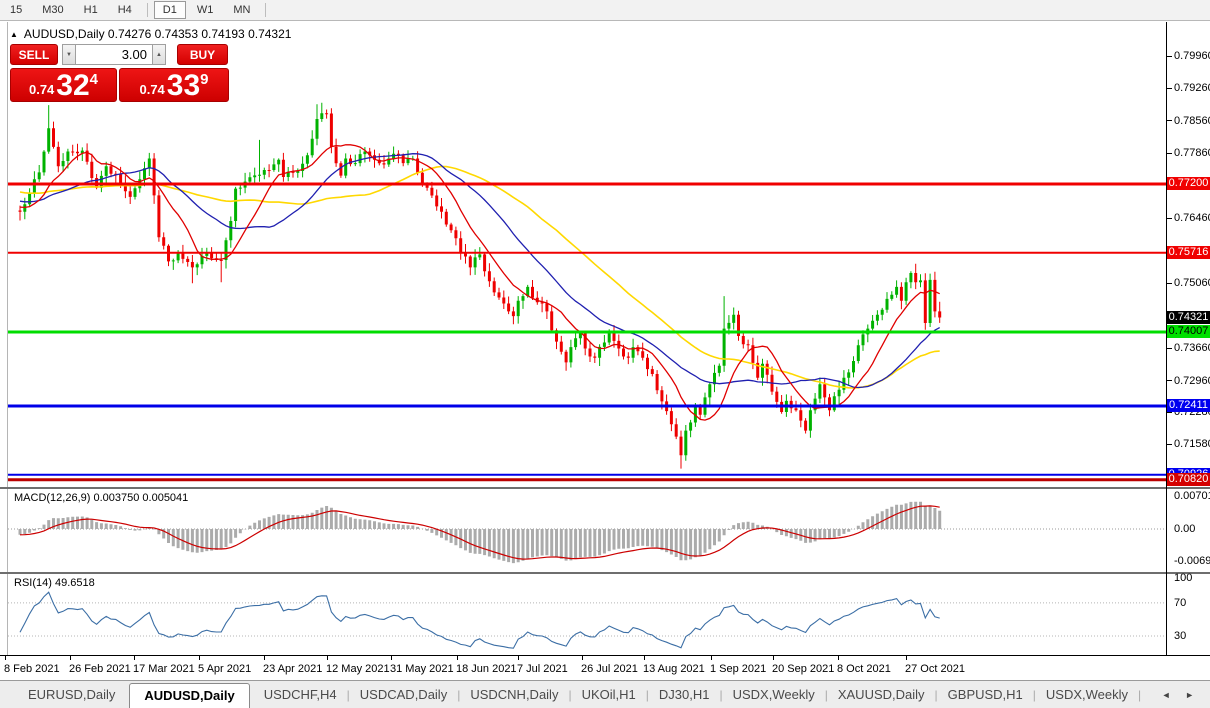  I want to click on timeframe-button-15: 15, so click(16, 10).